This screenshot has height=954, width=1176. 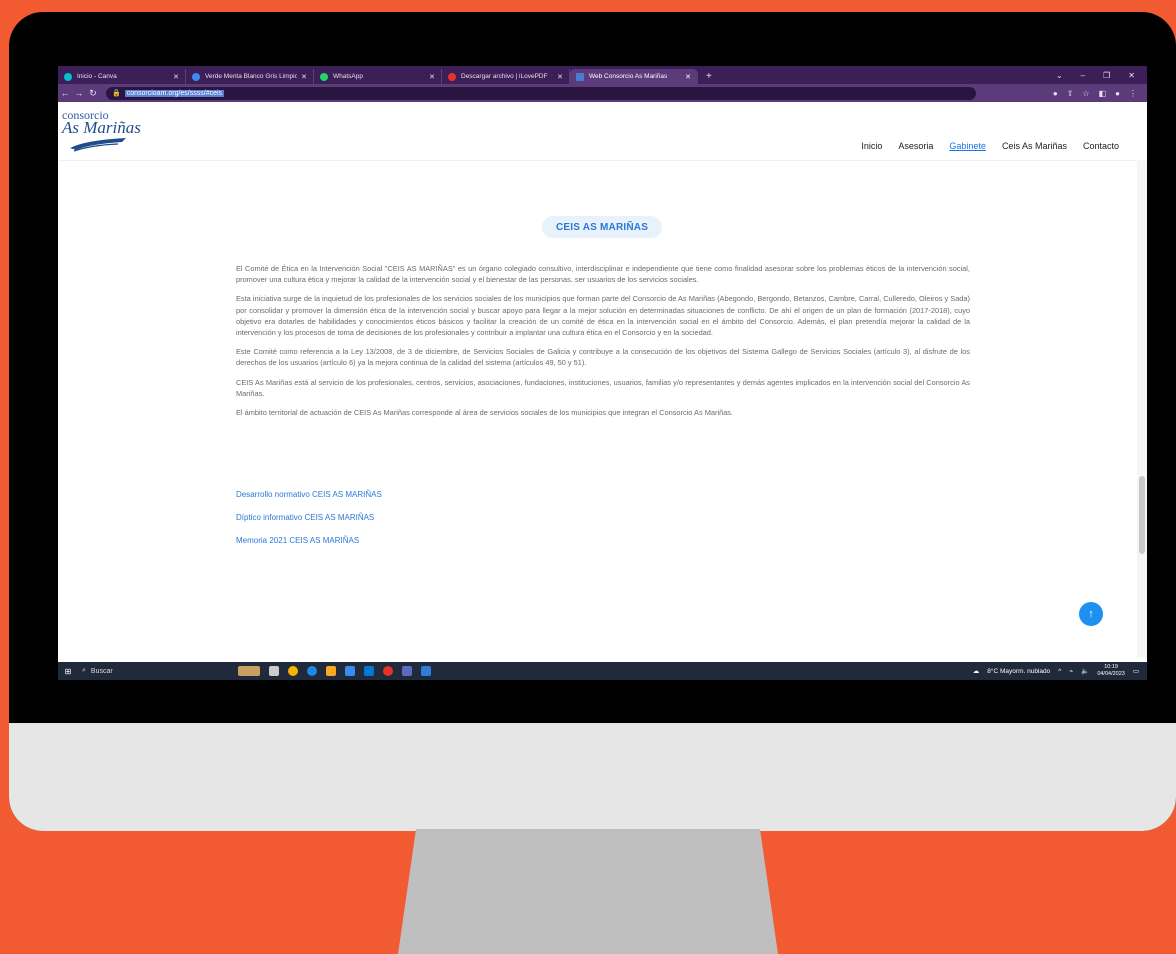 I want to click on clock: 10:19 04/04/2023, so click(x=1111, y=671).